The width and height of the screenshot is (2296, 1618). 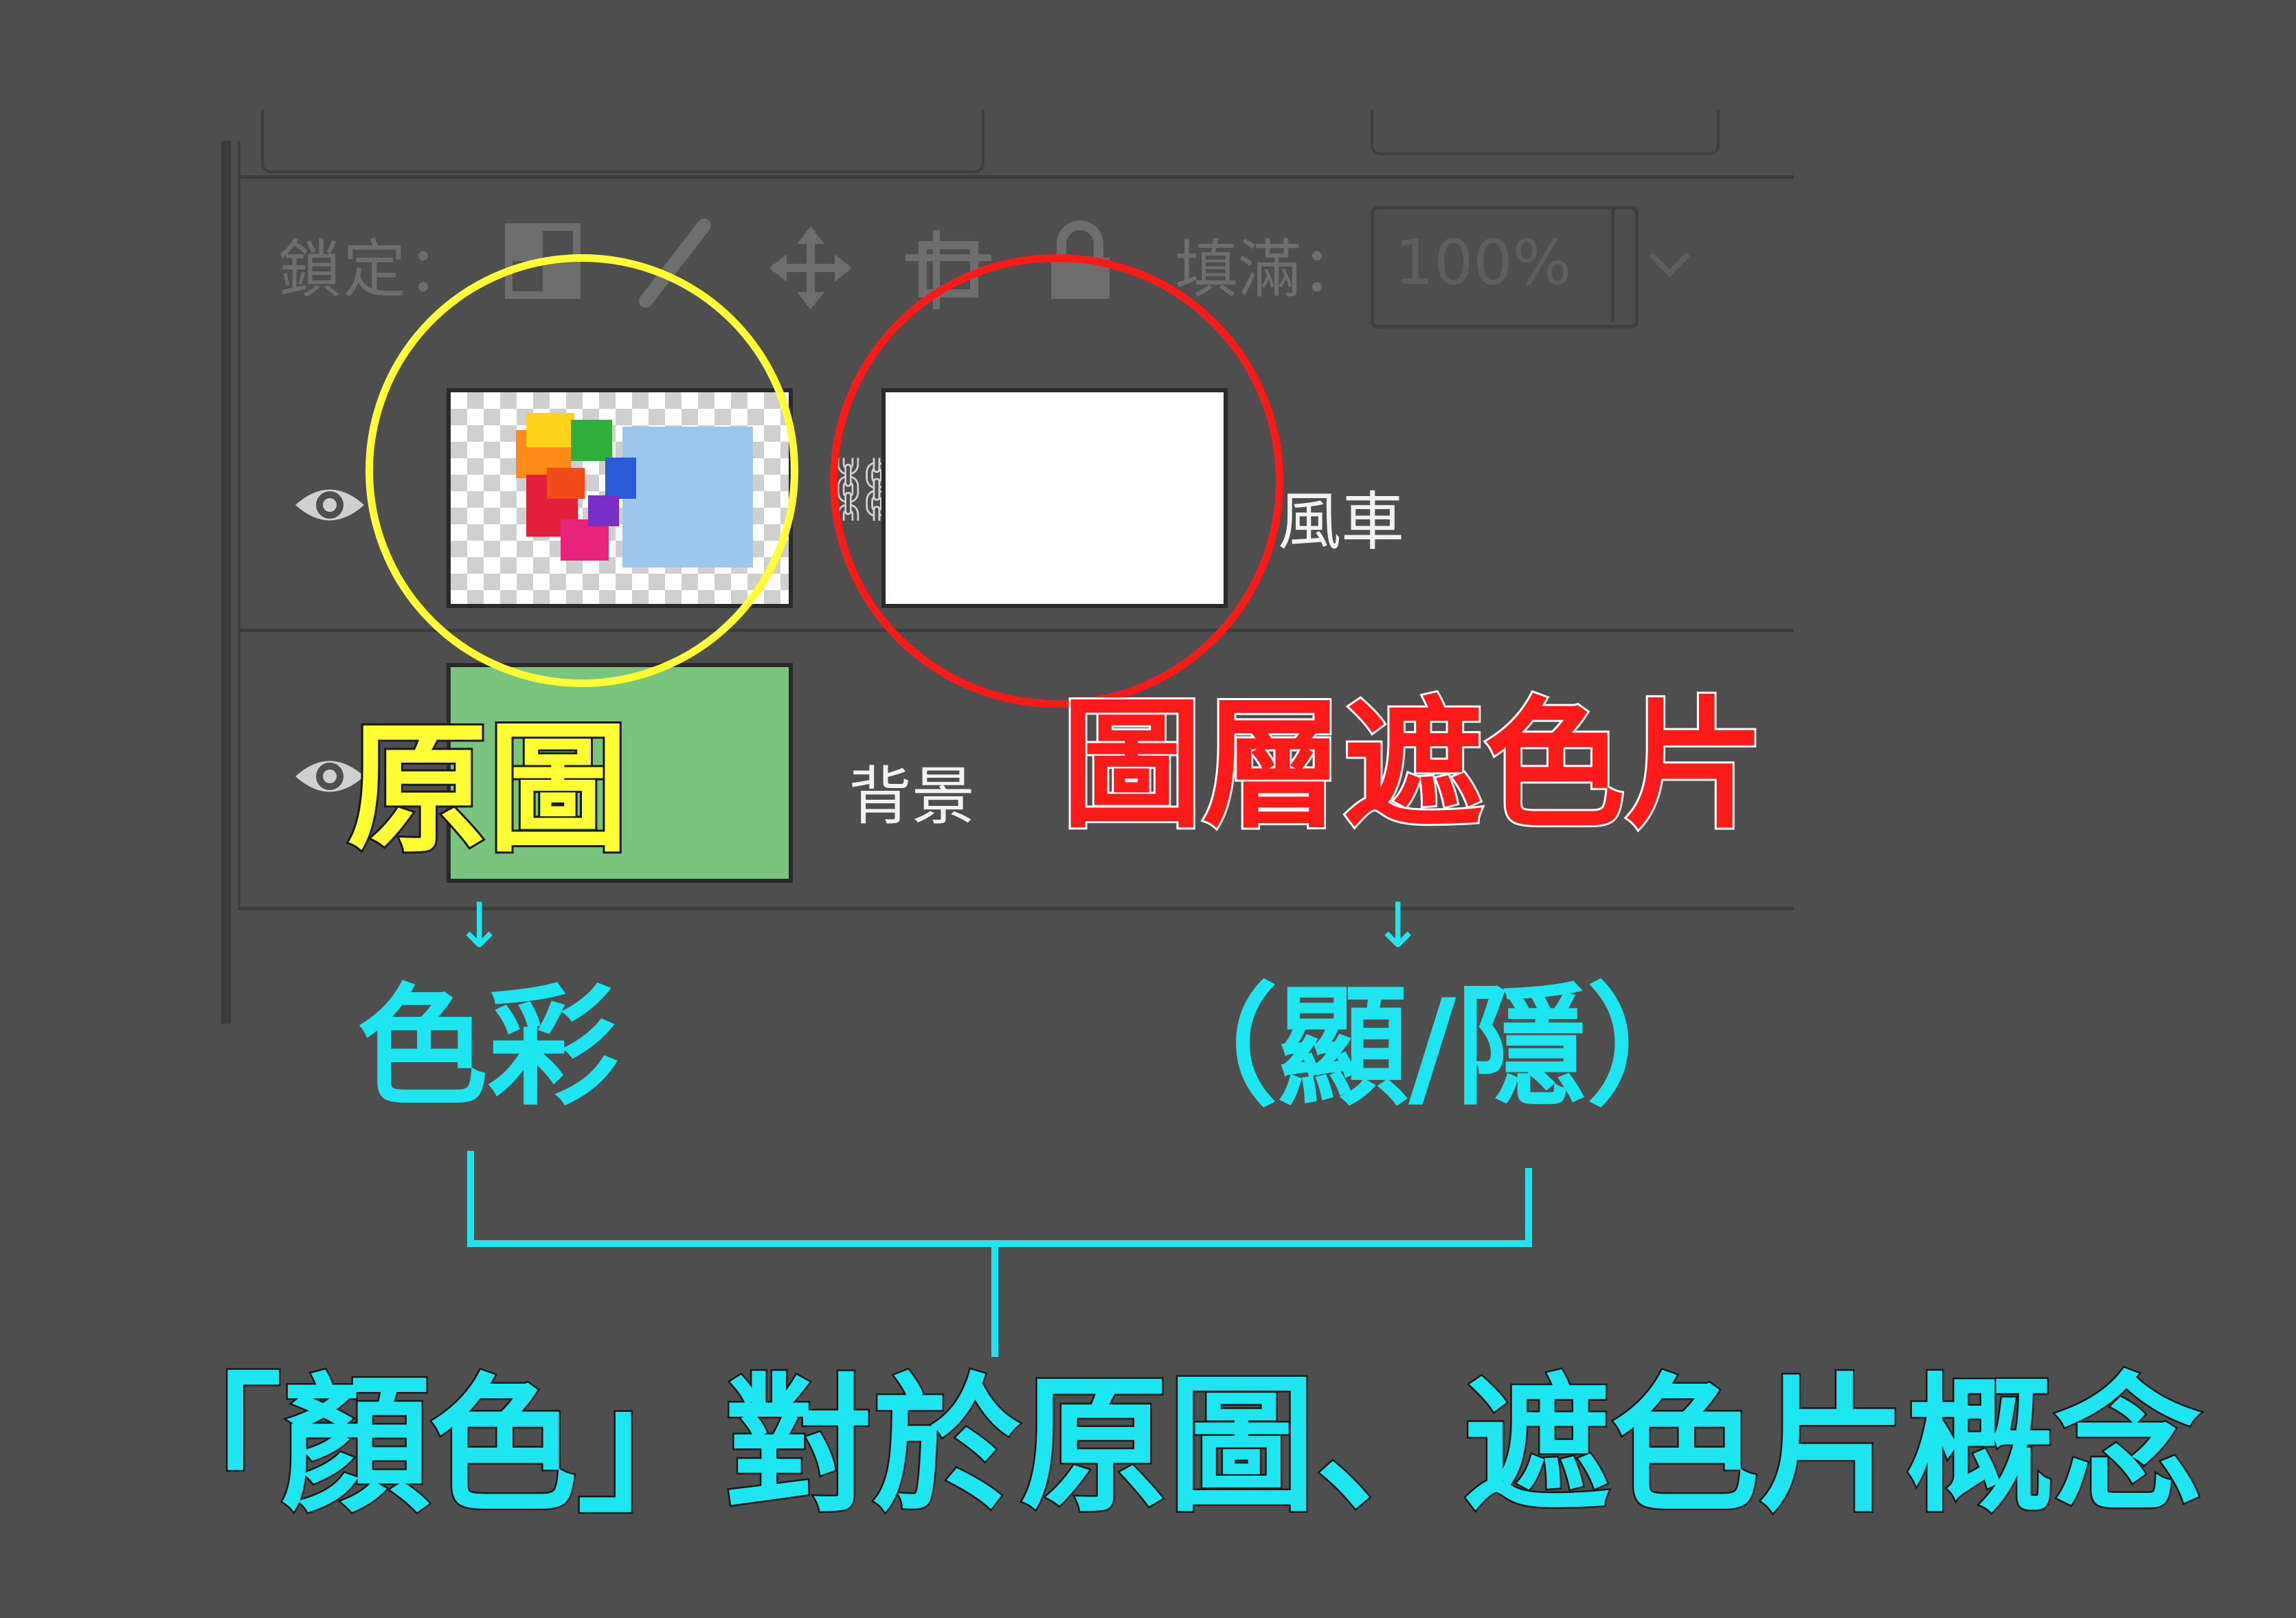 What do you see at coordinates (1056, 481) in the screenshot?
I see `highlight-circle-mask` at bounding box center [1056, 481].